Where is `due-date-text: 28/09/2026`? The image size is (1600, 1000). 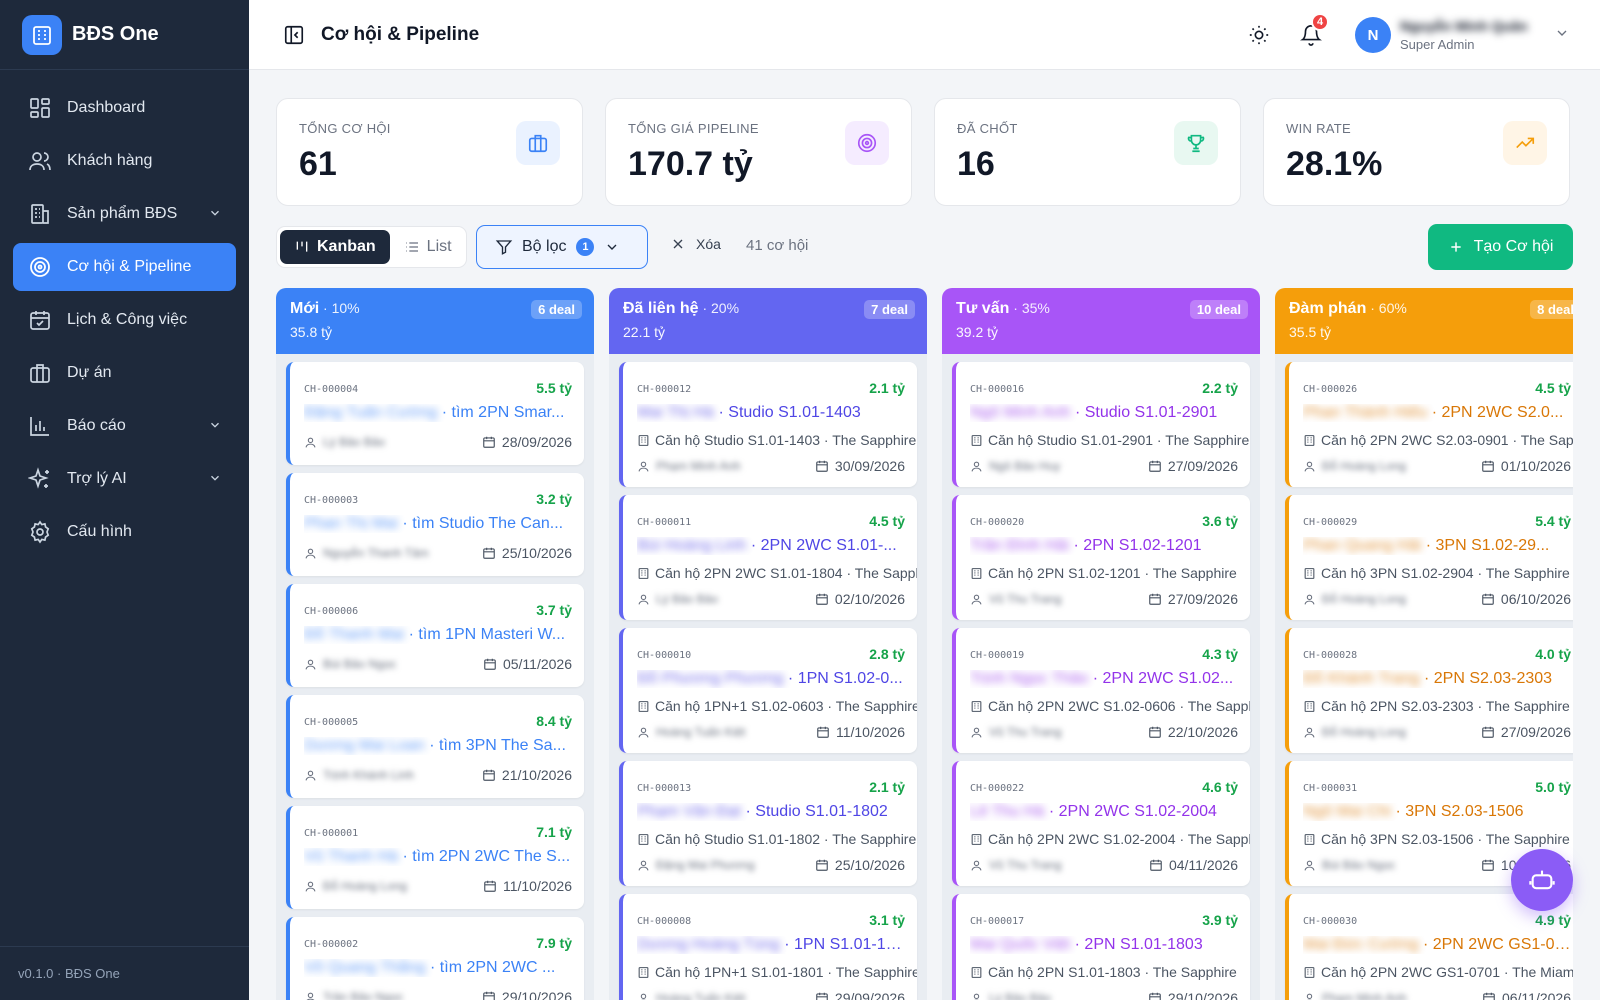
due-date-text: 28/09/2026 is located at coordinates (536, 442).